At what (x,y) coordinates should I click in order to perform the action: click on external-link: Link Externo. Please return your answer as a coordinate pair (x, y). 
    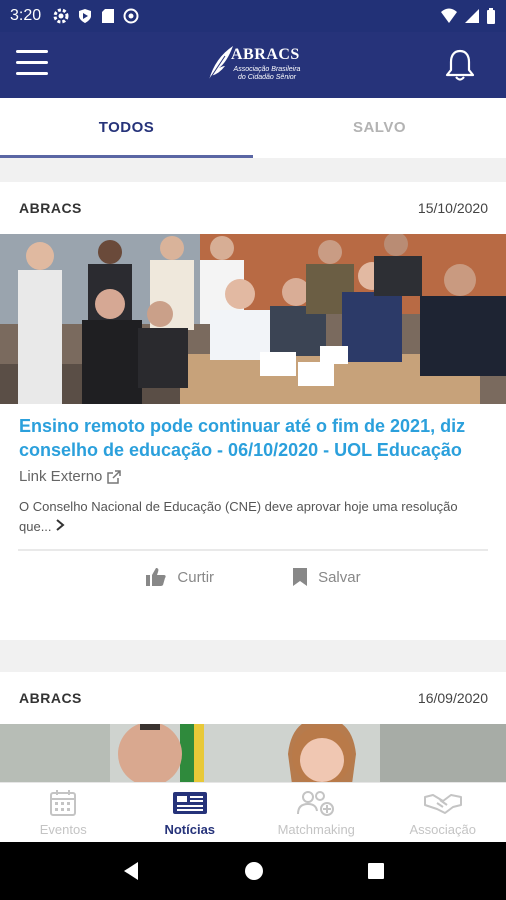
    Looking at the image, I should click on (253, 473).